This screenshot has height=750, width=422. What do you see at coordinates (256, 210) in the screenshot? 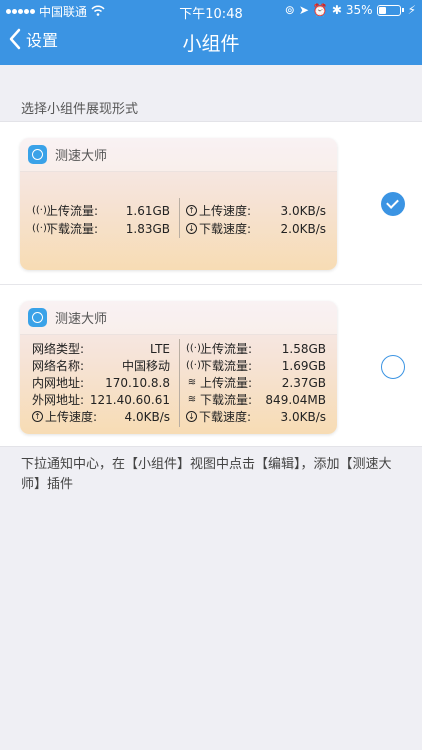
I see `stat-row: ↑ 上传速度: 3.0KB/s` at bounding box center [256, 210].